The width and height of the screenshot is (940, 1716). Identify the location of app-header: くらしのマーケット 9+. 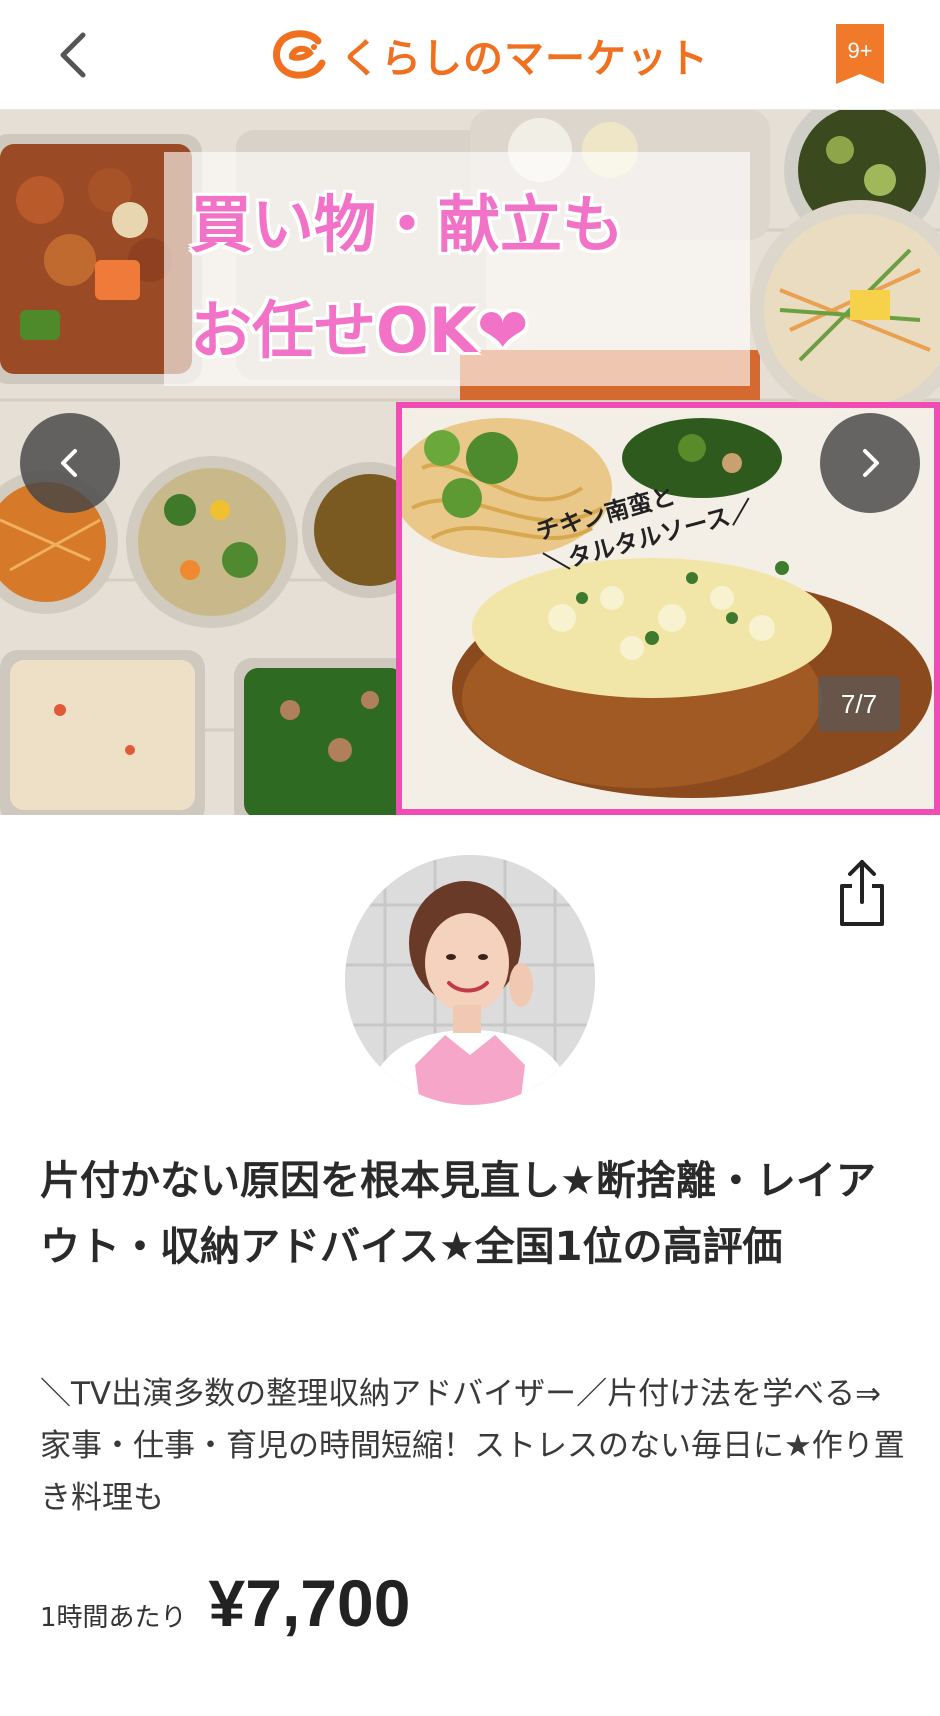
(470, 55).